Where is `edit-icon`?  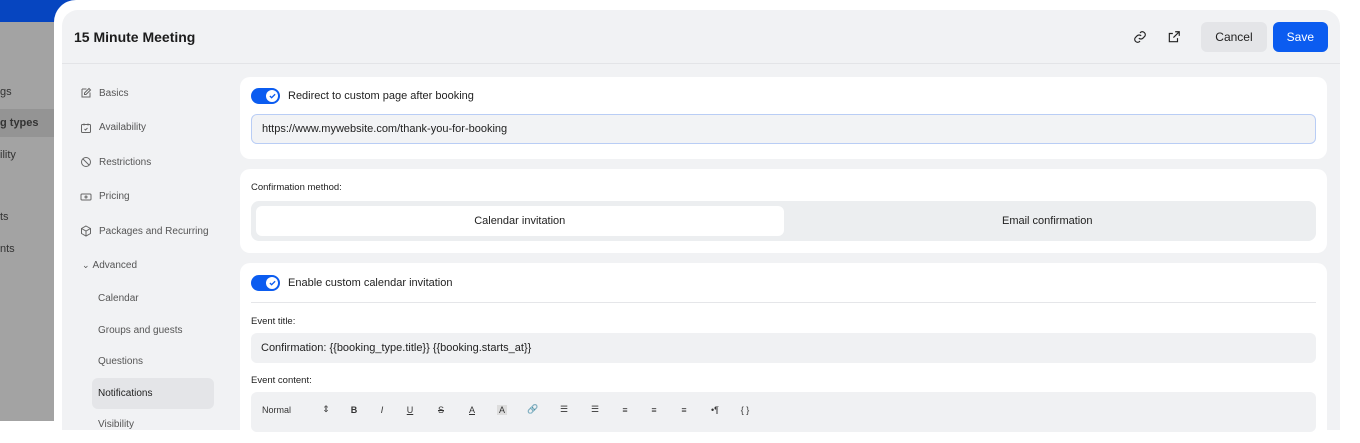 edit-icon is located at coordinates (86, 93).